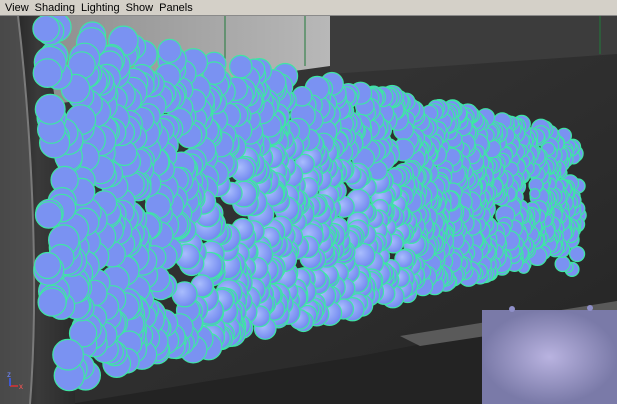 Image resolution: width=617 pixels, height=404 pixels. Describe the element at coordinates (308, 8) in the screenshot. I see `panel-menubar: View Shading Lighting Show Panels` at that location.